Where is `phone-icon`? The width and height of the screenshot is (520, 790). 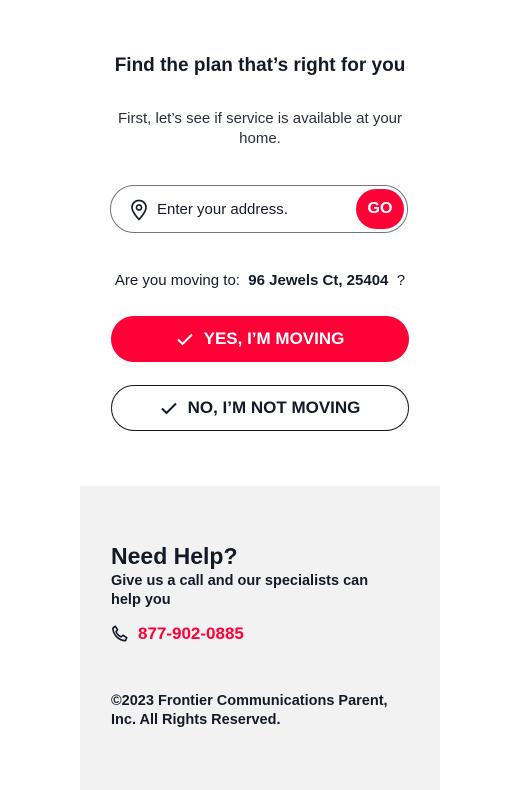
phone-icon is located at coordinates (120, 634).